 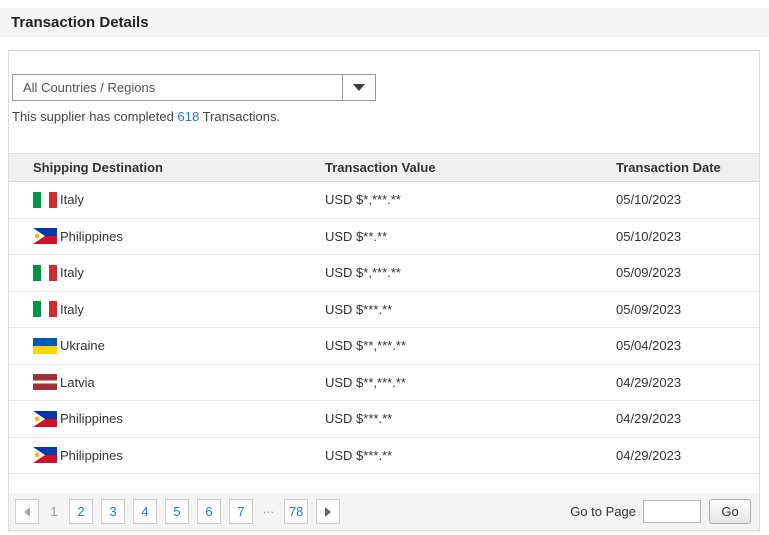 What do you see at coordinates (209, 511) in the screenshot?
I see `page-link-6: 6` at bounding box center [209, 511].